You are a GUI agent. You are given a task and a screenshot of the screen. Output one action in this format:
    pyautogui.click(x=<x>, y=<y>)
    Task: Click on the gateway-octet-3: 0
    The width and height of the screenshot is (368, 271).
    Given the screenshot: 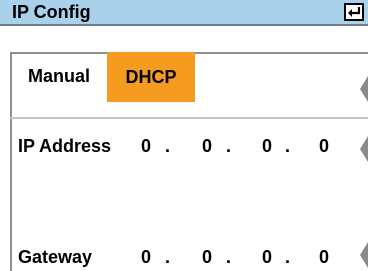 What is the action you would take?
    pyautogui.click(x=267, y=257)
    